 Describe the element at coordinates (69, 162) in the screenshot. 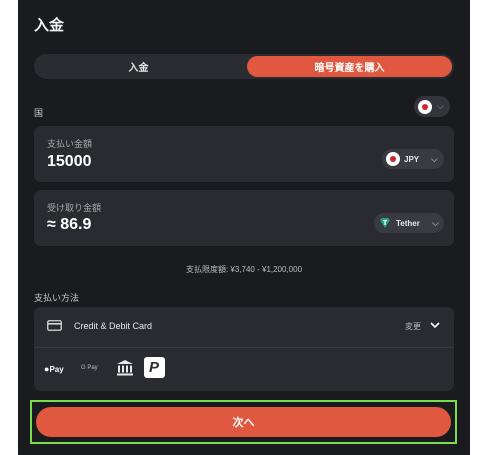

I see `pay-amount-input: 15000` at that location.